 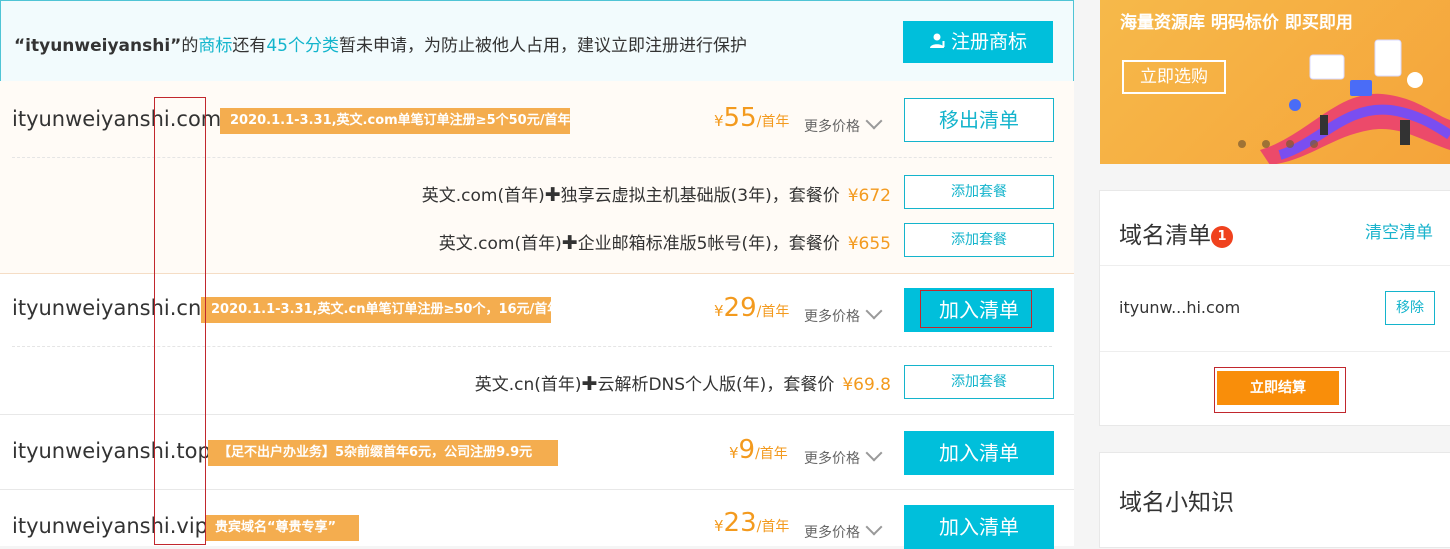 What do you see at coordinates (376, 310) in the screenshot?
I see `promo-tag: 2020.1.1-3.31,英文.cn单笔订单注册≥50个，16元/首年` at bounding box center [376, 310].